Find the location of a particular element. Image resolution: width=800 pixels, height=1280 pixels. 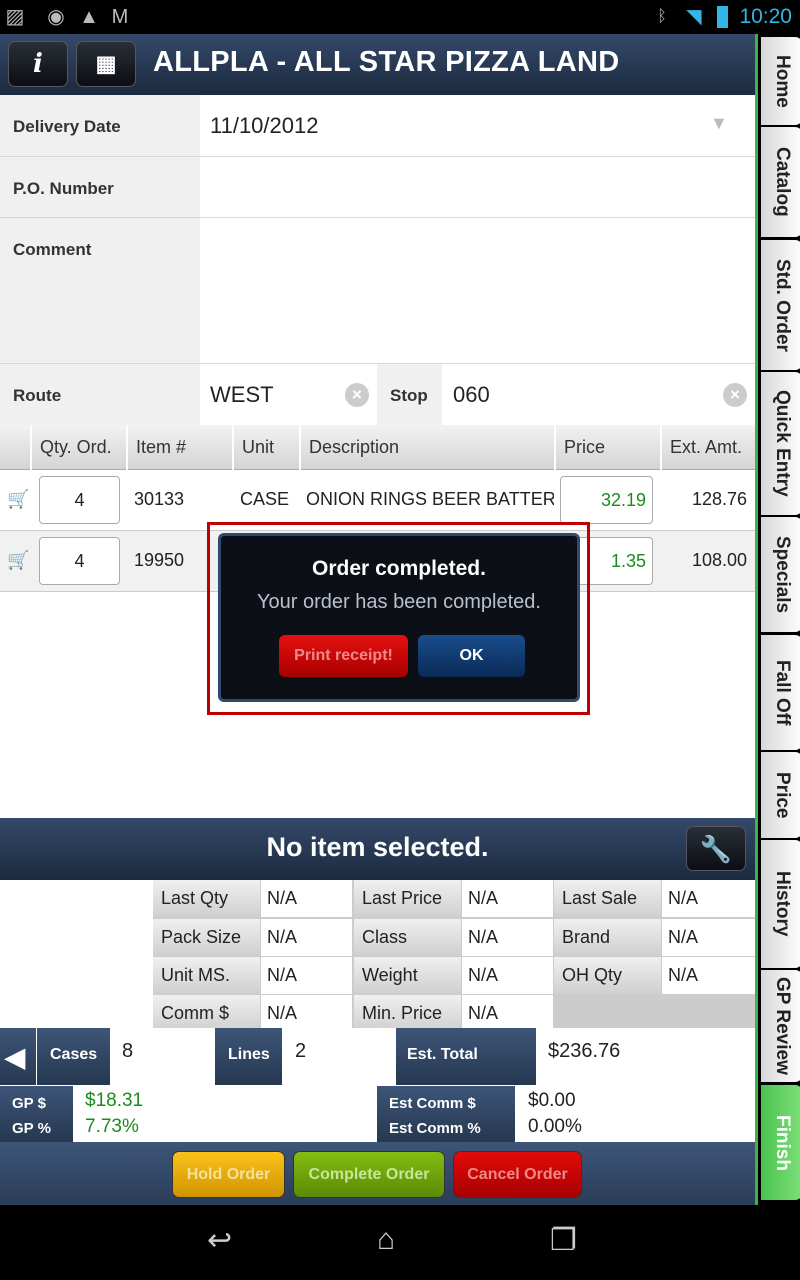

tab-quick-entry: Quick Entry is located at coordinates (780, 443).